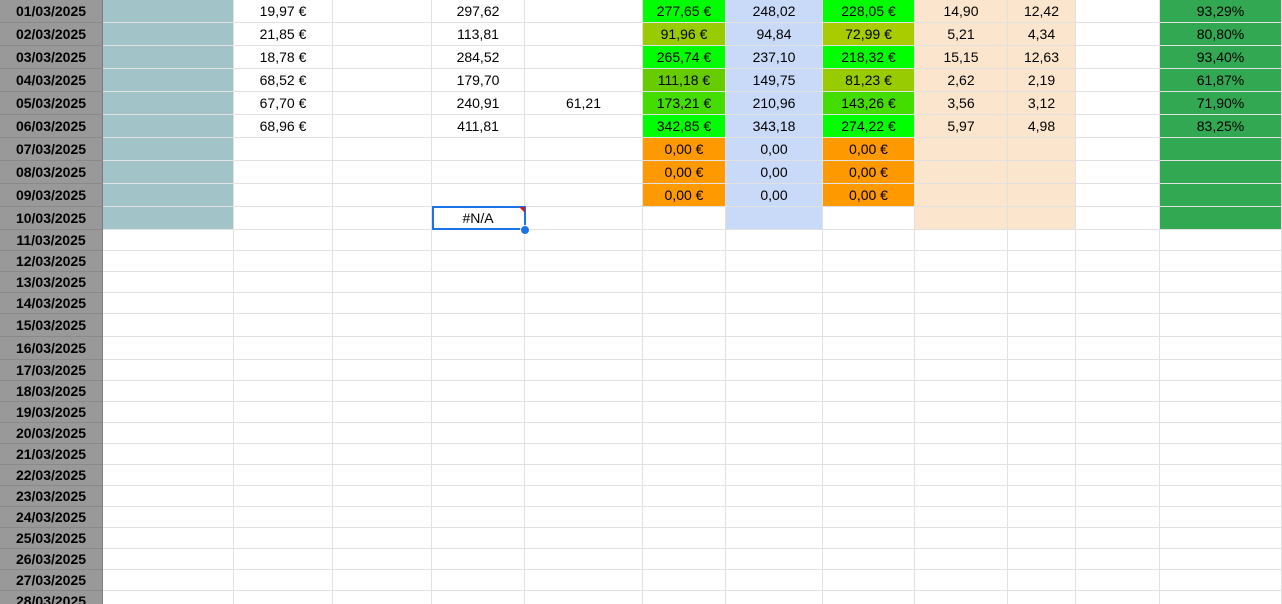 The image size is (1282, 604). Describe the element at coordinates (1042, 34) in the screenshot. I see `cell-ratio-2: 4,34` at that location.